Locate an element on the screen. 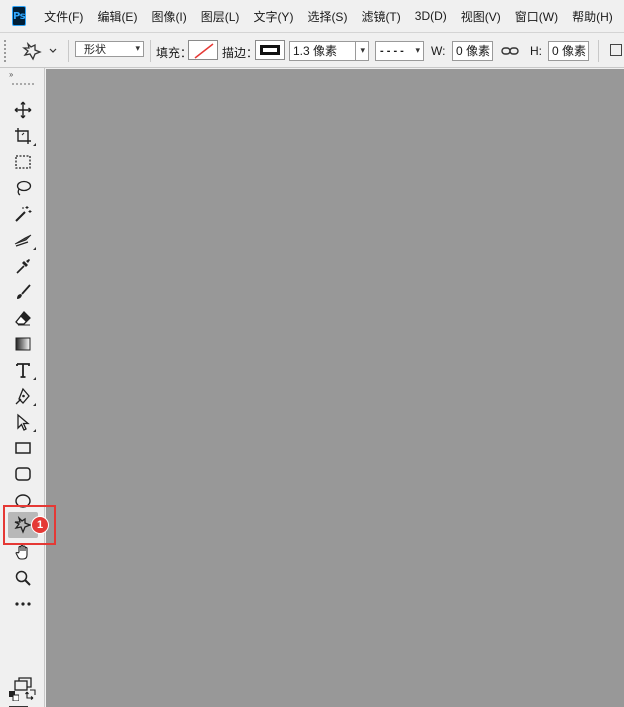 This screenshot has height=707, width=624. stroke-swatch is located at coordinates (270, 50).